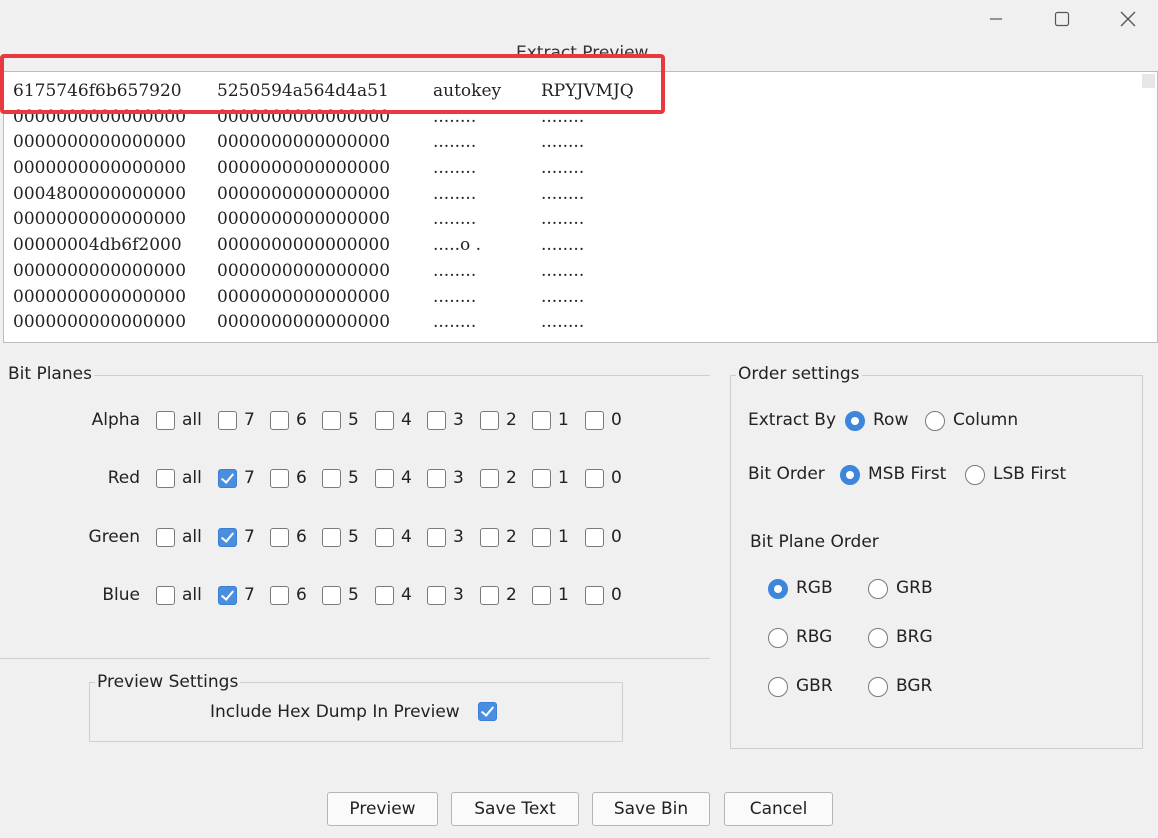  I want to click on green-bit-0-label: 0, so click(616, 537).